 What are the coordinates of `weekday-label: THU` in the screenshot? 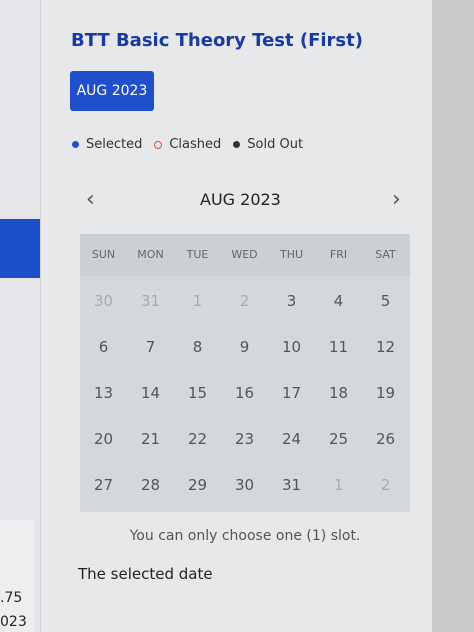 It's located at (291, 254).